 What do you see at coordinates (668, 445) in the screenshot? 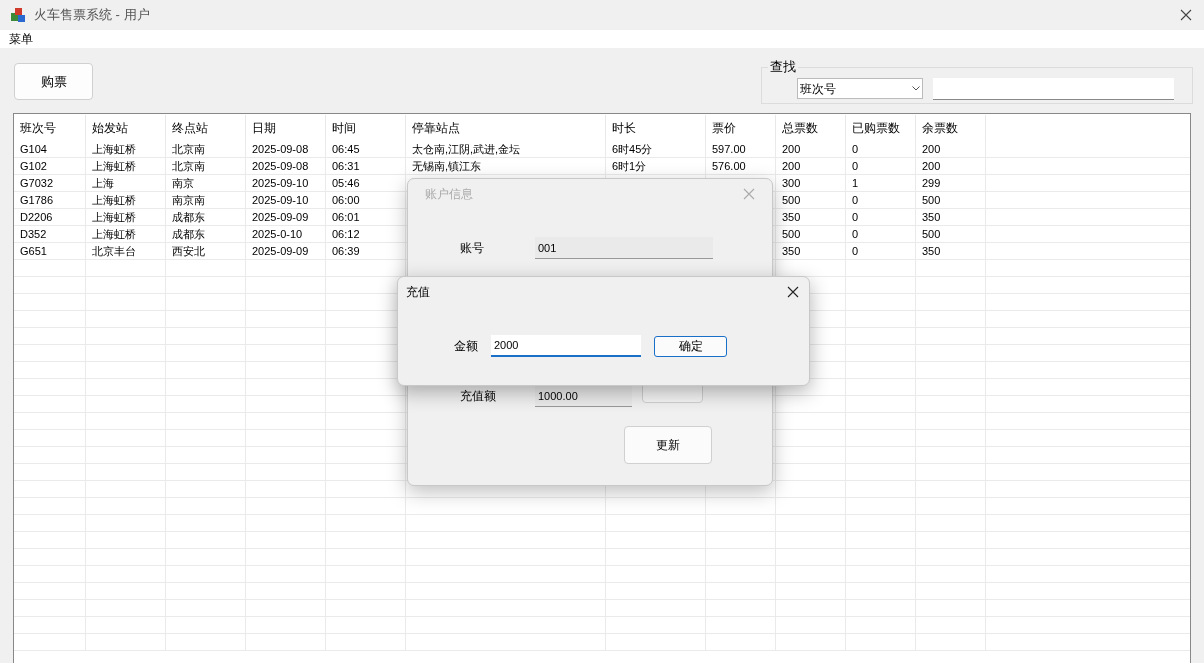
I see `update-button: 更新` at bounding box center [668, 445].